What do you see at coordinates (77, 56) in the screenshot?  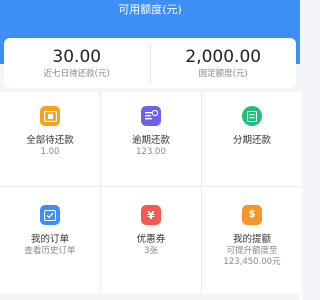 I see `recent-due-value: 30.00` at bounding box center [77, 56].